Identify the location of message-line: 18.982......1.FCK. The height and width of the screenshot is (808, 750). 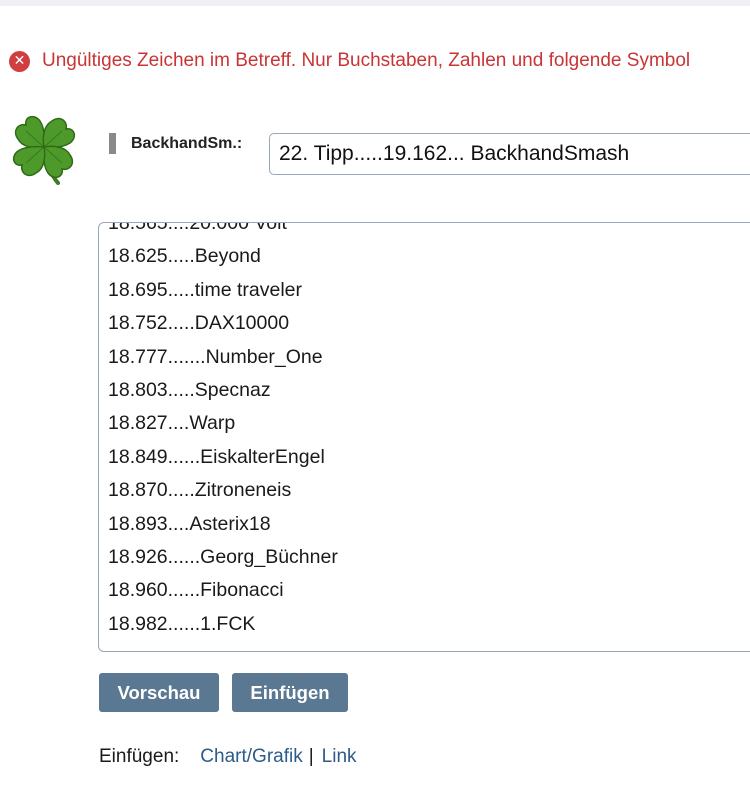
(182, 623).